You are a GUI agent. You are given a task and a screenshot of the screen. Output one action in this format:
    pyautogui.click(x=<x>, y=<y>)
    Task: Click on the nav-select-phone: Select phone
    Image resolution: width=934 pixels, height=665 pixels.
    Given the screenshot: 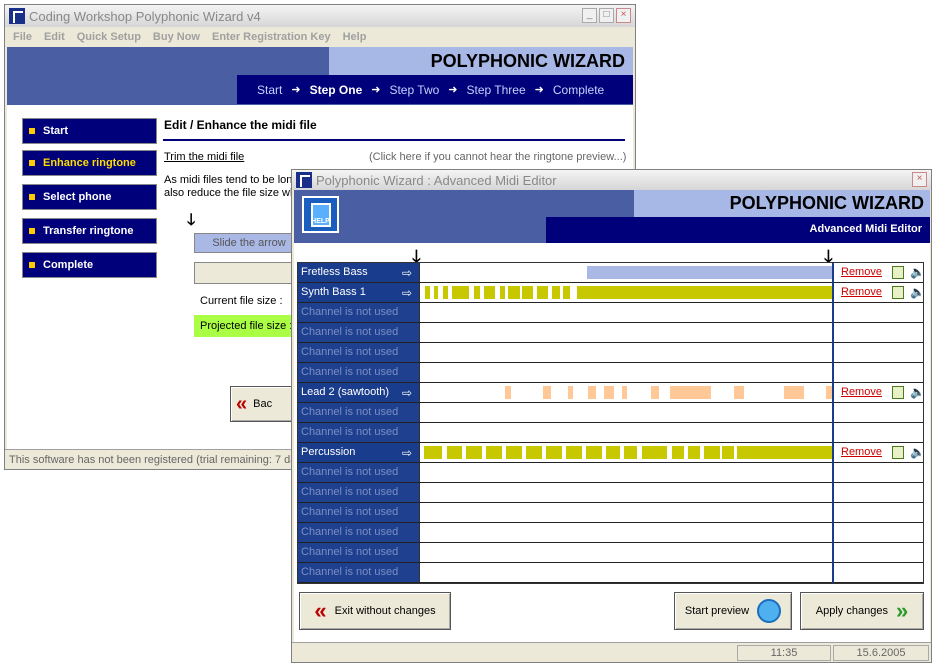 What is the action you would take?
    pyautogui.click(x=89, y=197)
    